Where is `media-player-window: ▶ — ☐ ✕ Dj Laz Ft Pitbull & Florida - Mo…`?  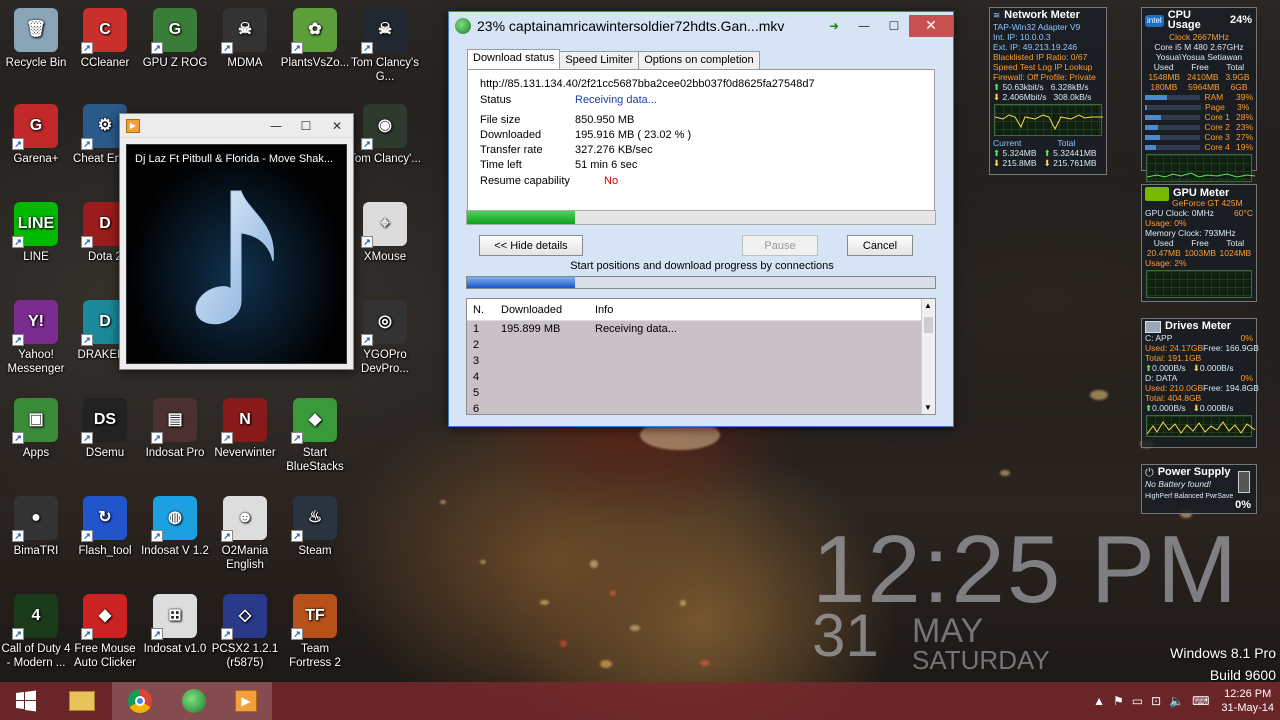 media-player-window: ▶ — ☐ ✕ Dj Laz Ft Pitbull & Florida - Mo… is located at coordinates (236, 241).